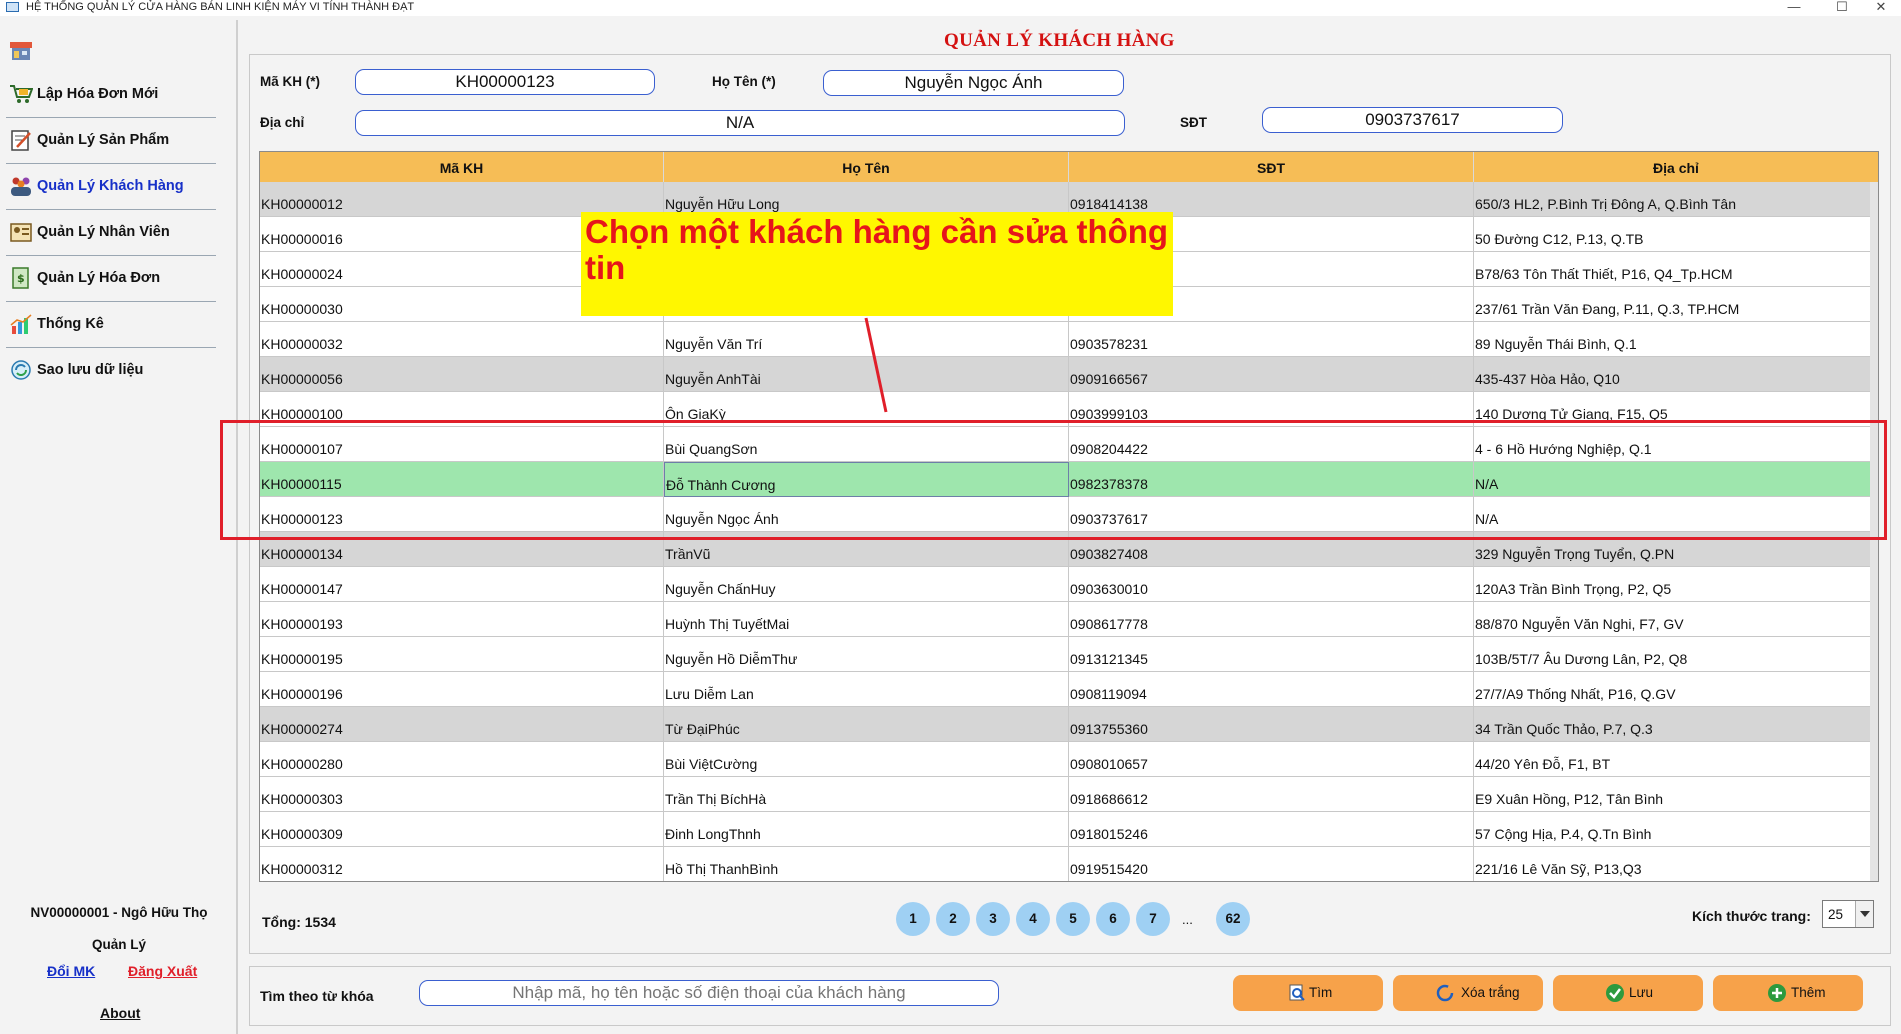  Describe the element at coordinates (1672, 584) in the screenshot. I see `cell-customer-address: 120A3 Trần Bình Trọng, P2, Q5` at that location.